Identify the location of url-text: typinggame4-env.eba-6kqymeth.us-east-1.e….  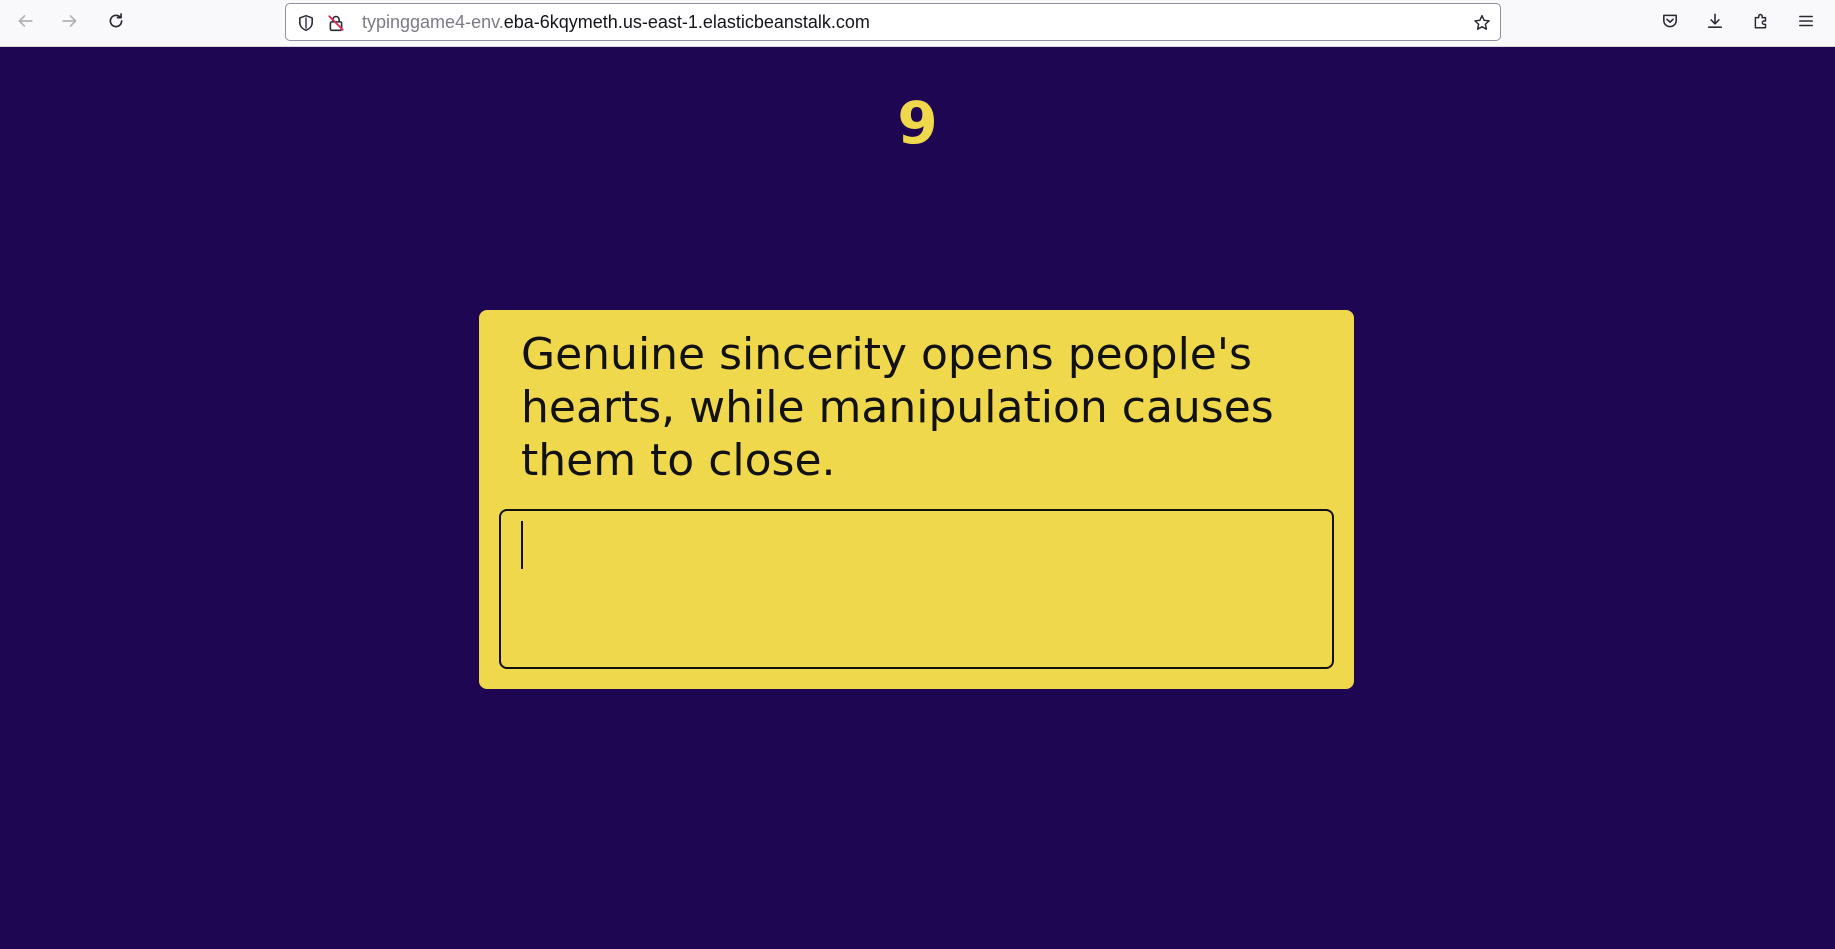
(616, 22).